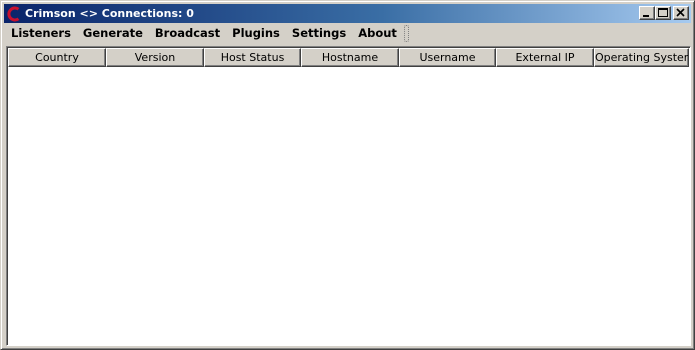 The image size is (695, 350). I want to click on menu-listeners: Listeners, so click(40, 33).